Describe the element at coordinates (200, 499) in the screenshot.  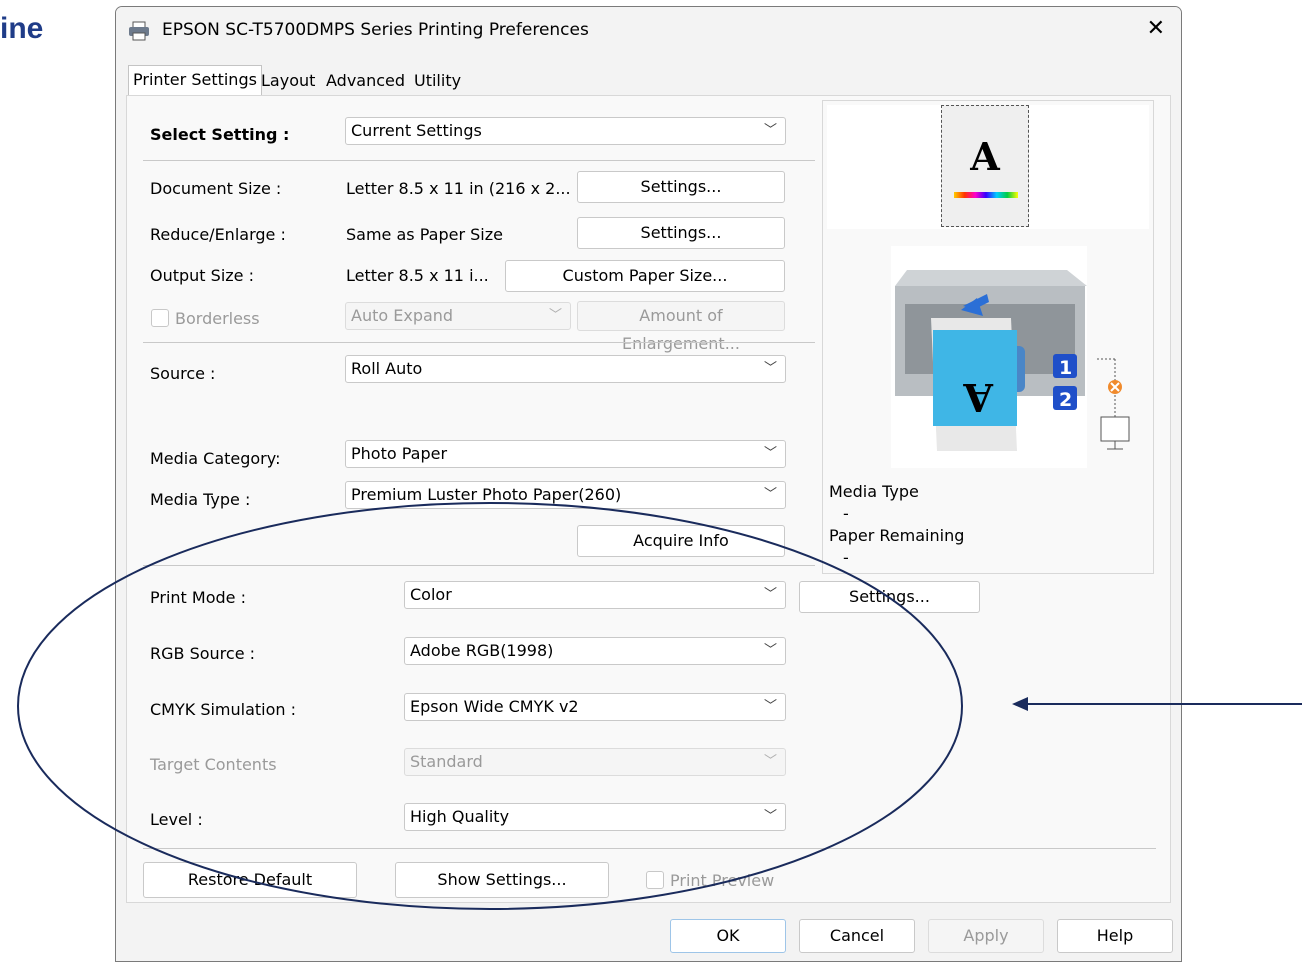
I see `media-type-label: Media Type :` at that location.